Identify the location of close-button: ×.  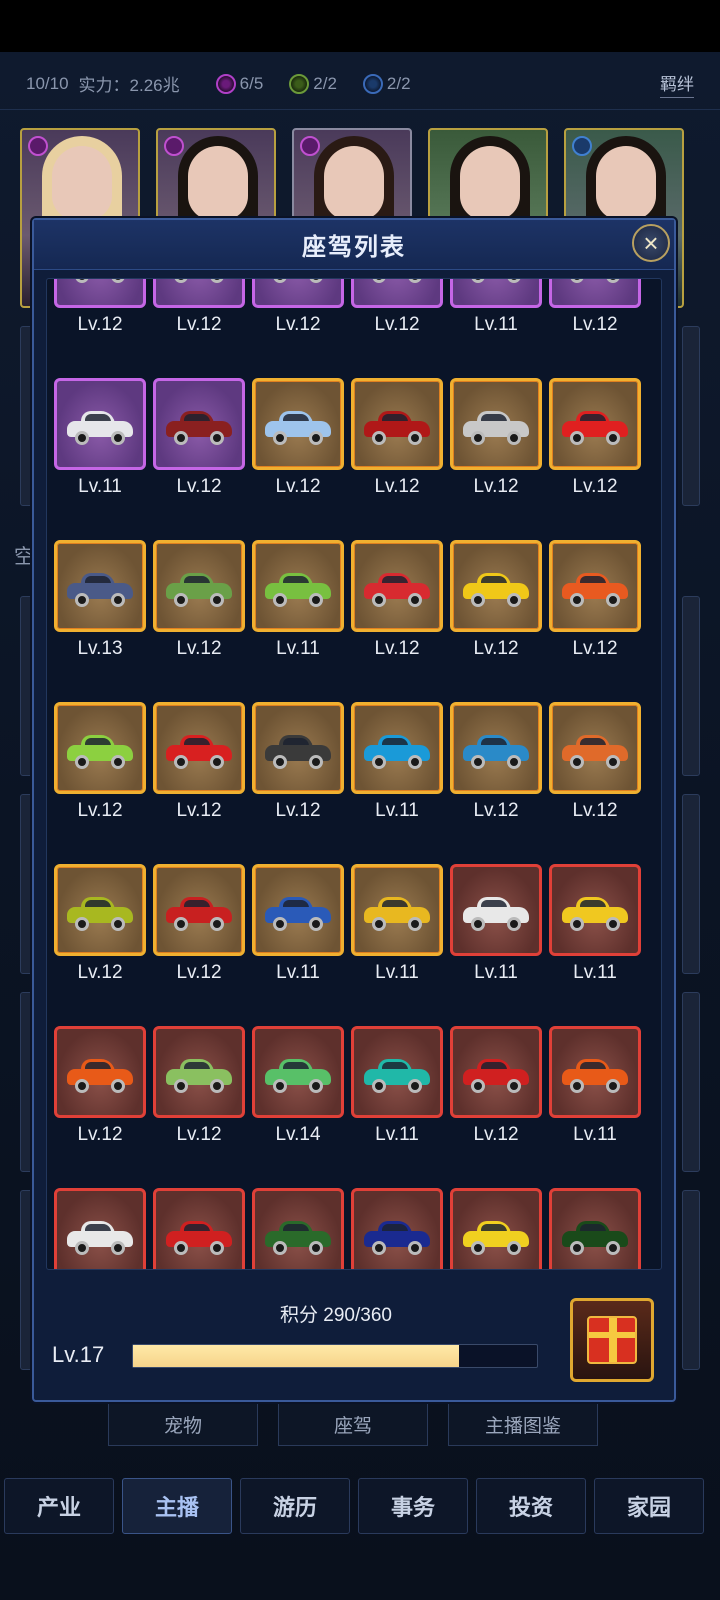
(651, 243).